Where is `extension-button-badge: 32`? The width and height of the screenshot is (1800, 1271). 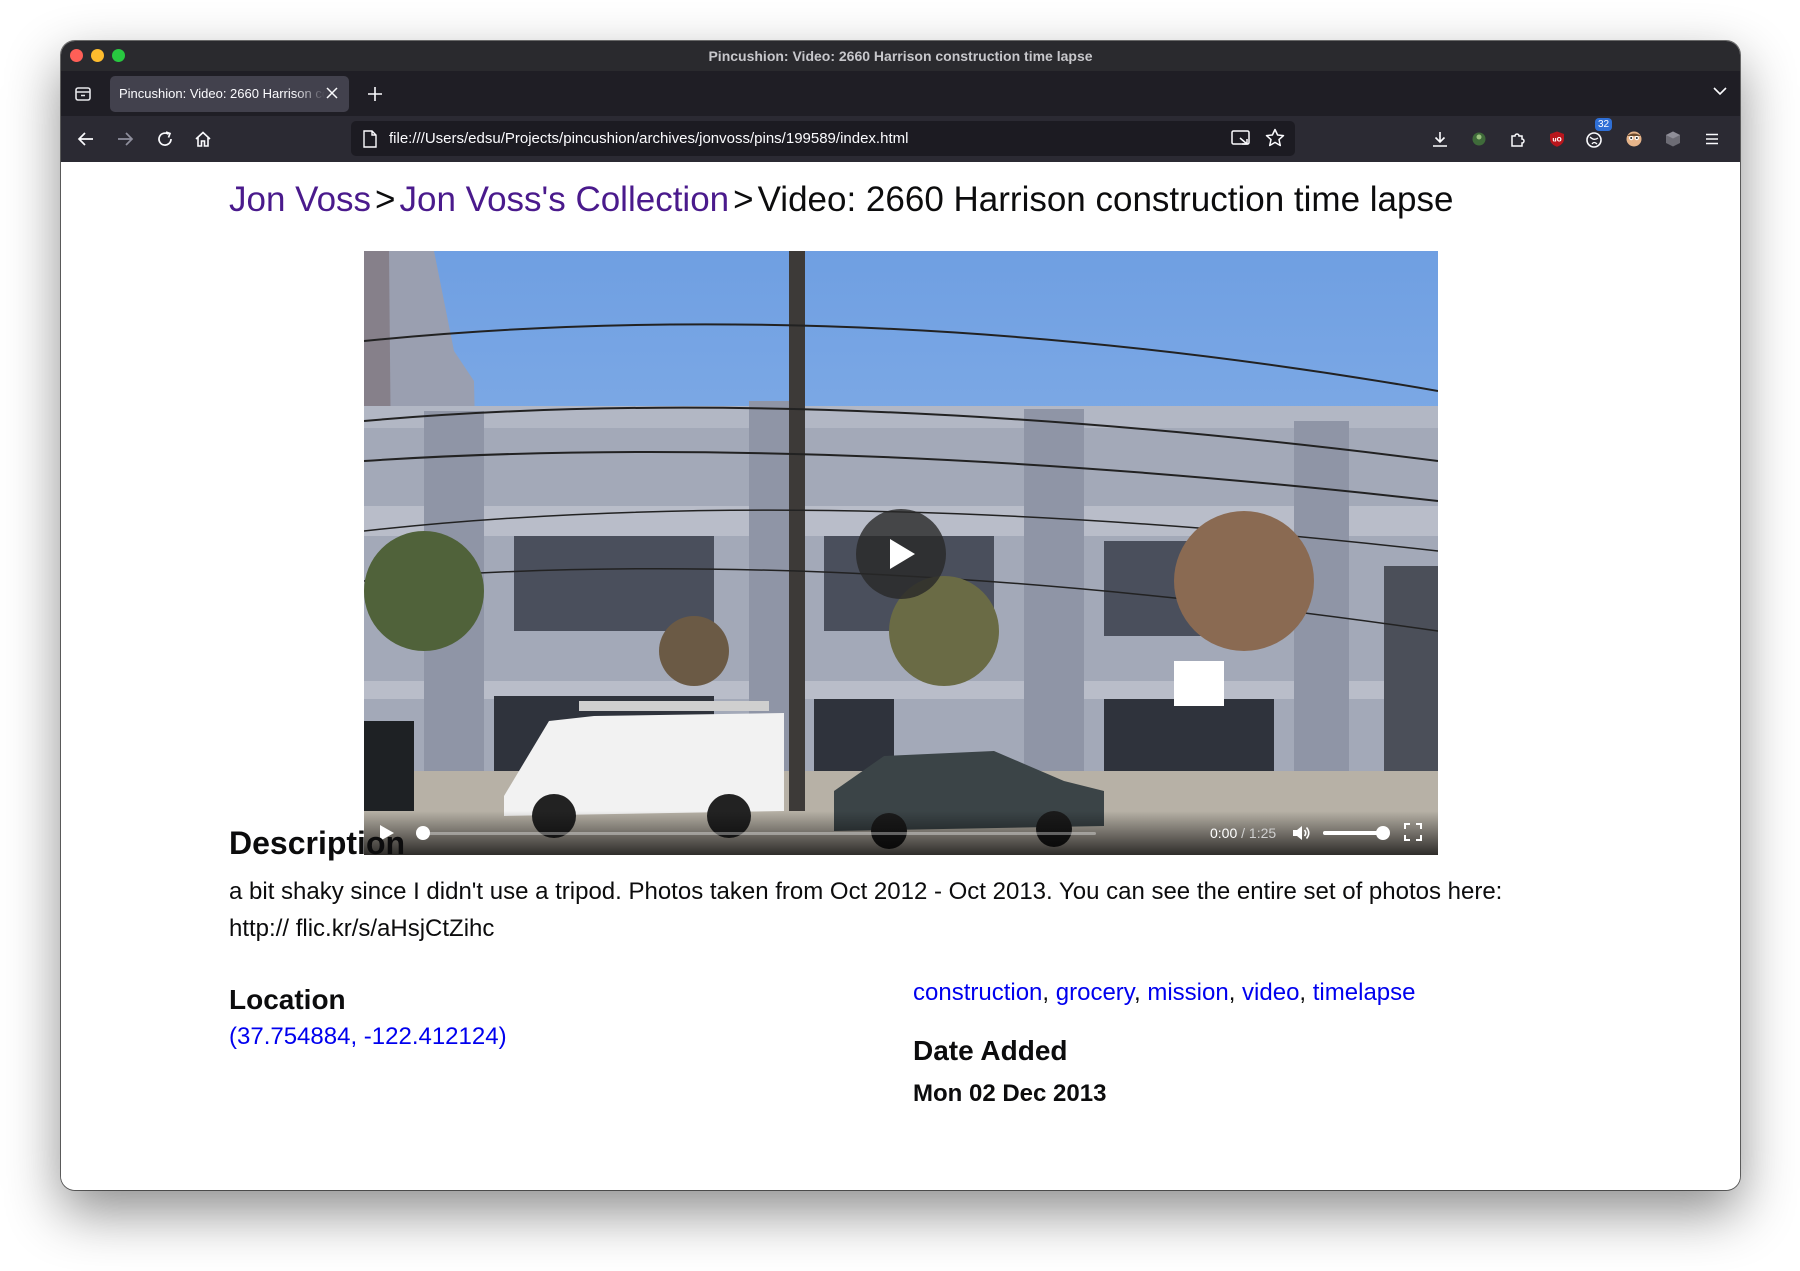
extension-button-badge: 32 is located at coordinates (1596, 136).